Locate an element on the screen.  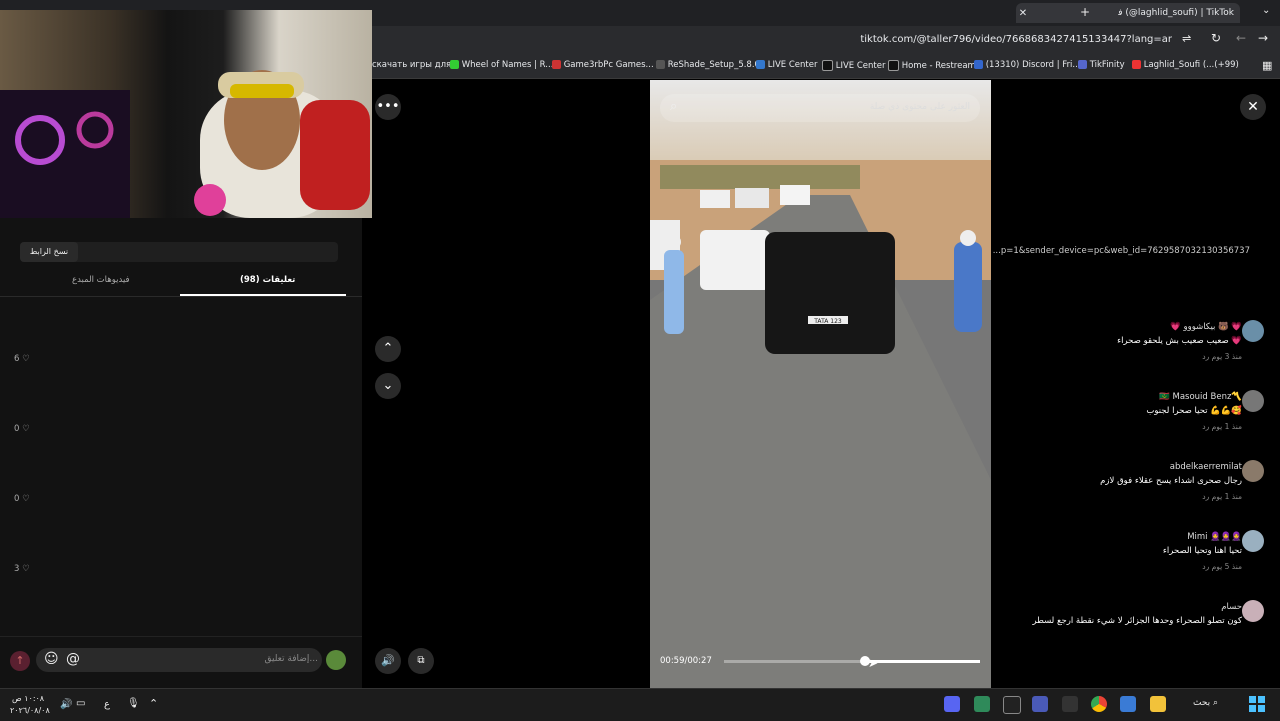
browser-tab: ✕ ﻓ (@laghlid_soufi) | TikTok is located at coordinates (1128, 13).